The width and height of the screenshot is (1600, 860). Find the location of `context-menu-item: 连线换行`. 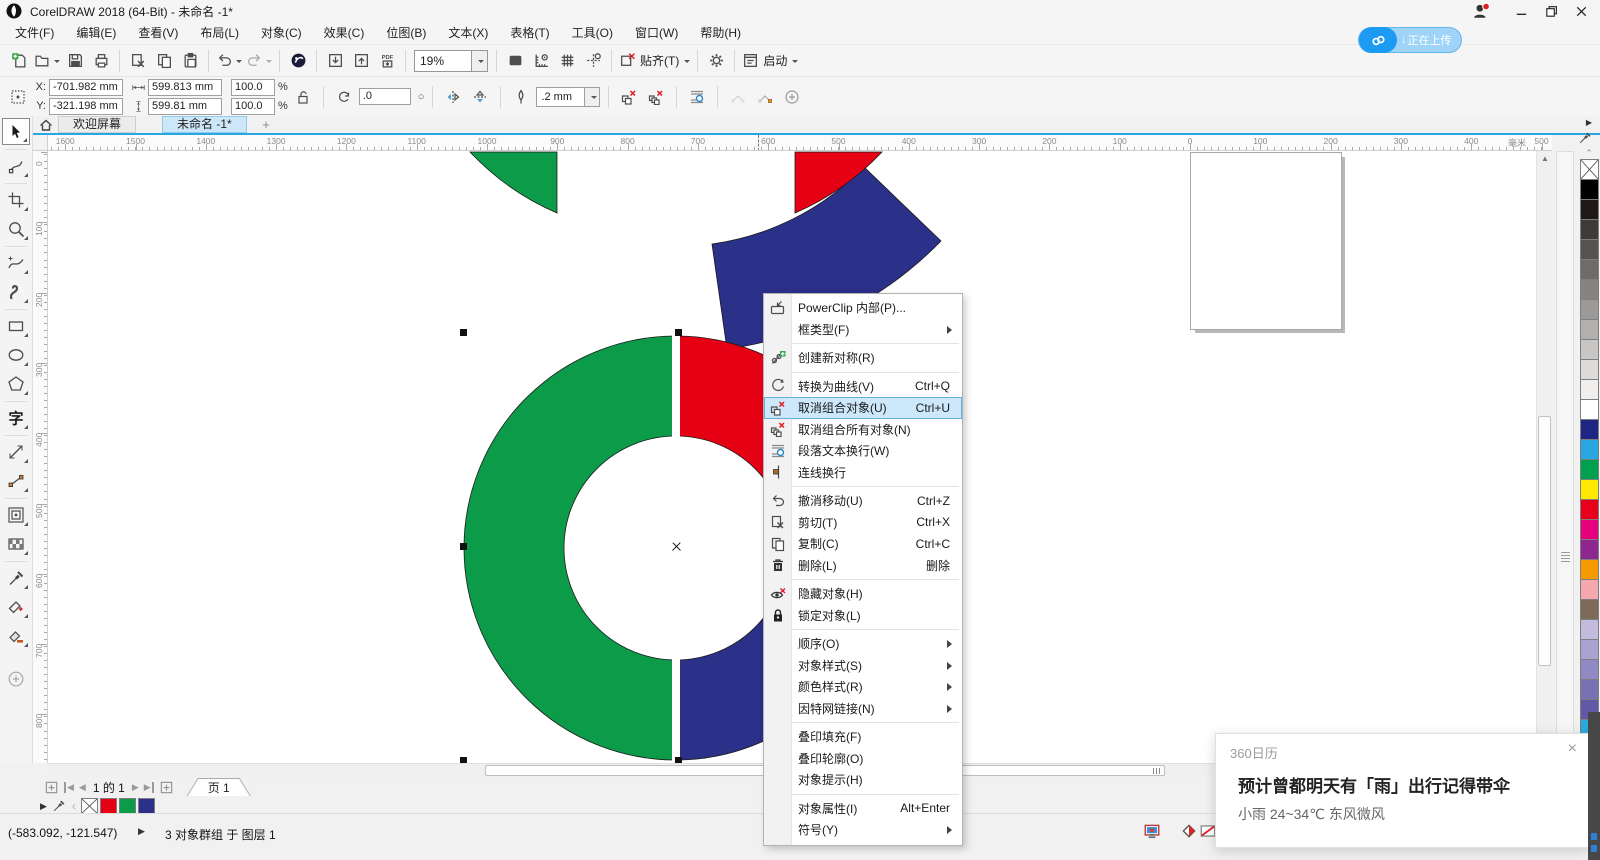

context-menu-item: 连线换行 is located at coordinates (863, 473).